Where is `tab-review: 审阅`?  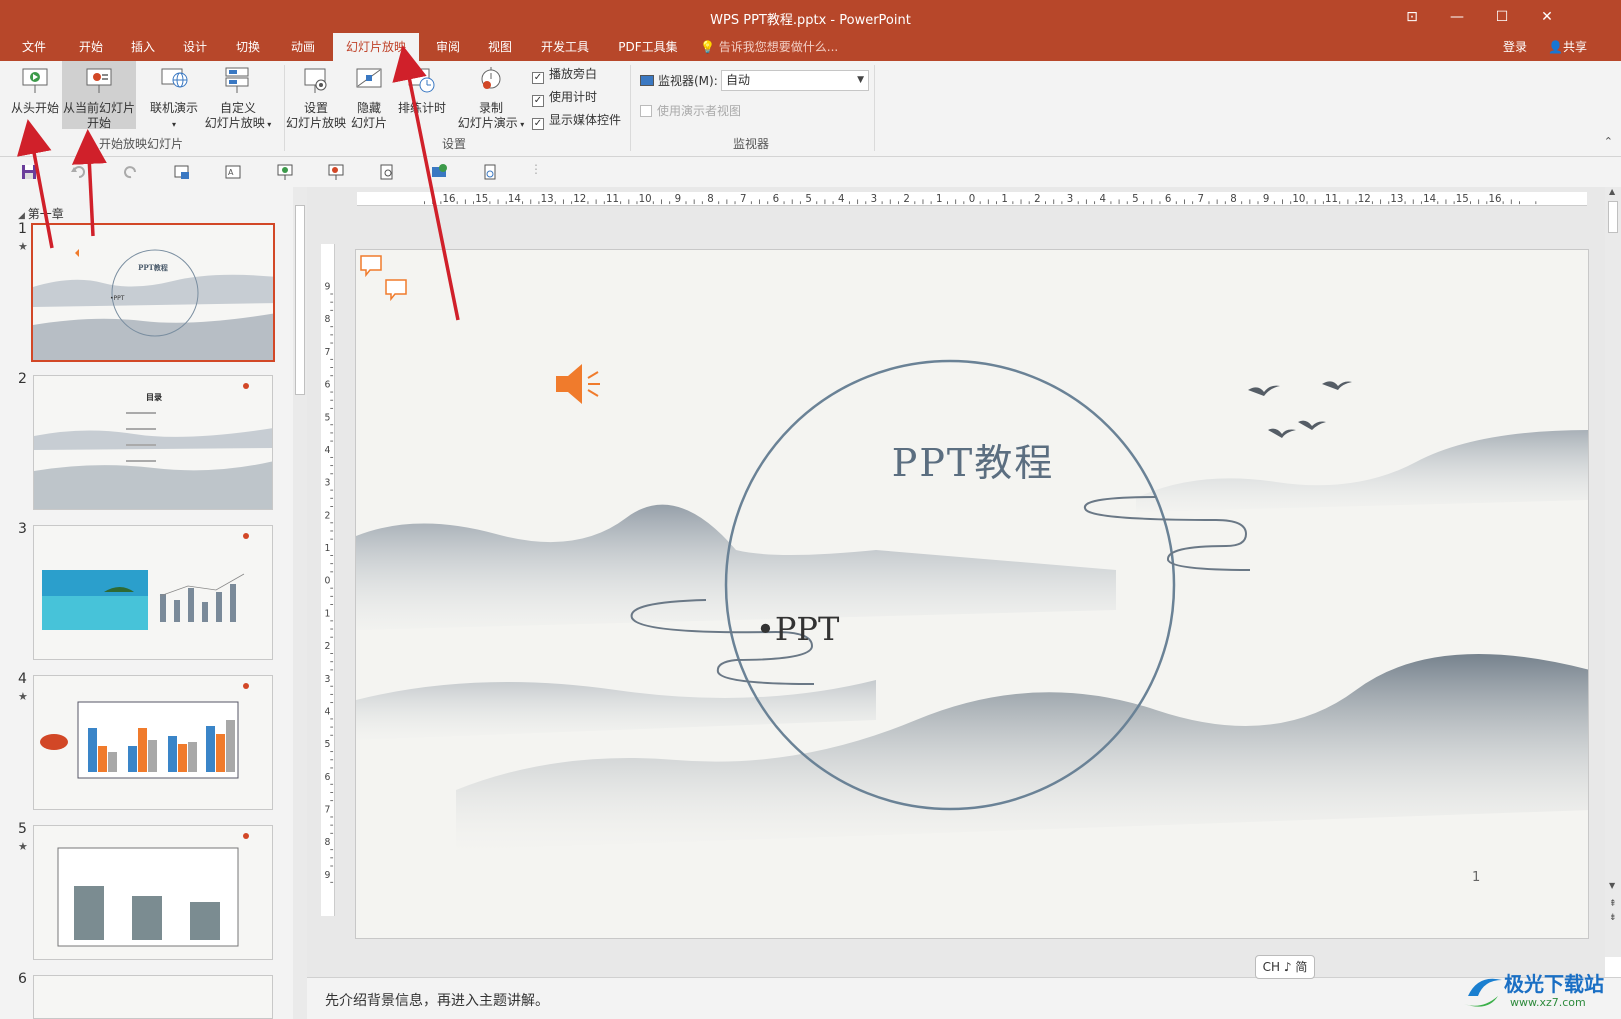
tab-review: 审阅 is located at coordinates (448, 47).